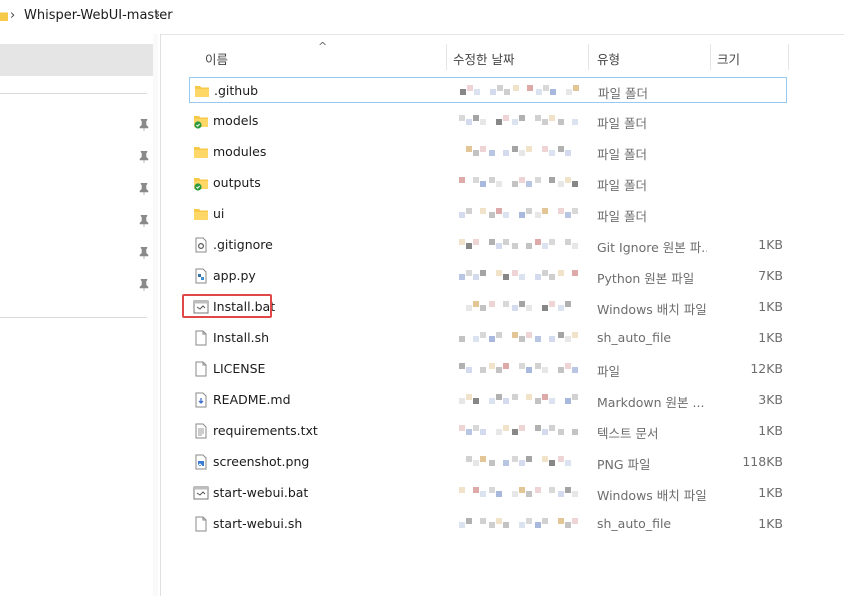 The width and height of the screenshot is (844, 596). What do you see at coordinates (608, 58) in the screenshot?
I see `column-type: 유형` at bounding box center [608, 58].